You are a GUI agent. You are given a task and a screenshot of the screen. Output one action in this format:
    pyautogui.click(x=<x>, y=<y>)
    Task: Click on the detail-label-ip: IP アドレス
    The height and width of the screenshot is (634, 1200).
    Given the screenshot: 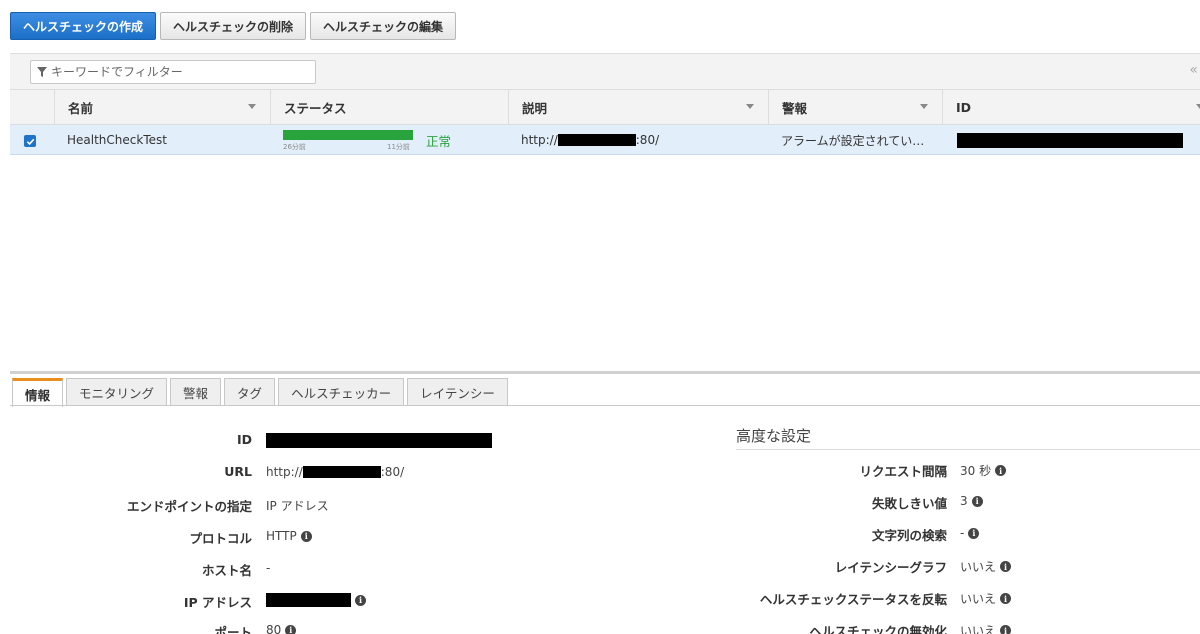 What is the action you would take?
    pyautogui.click(x=217, y=602)
    